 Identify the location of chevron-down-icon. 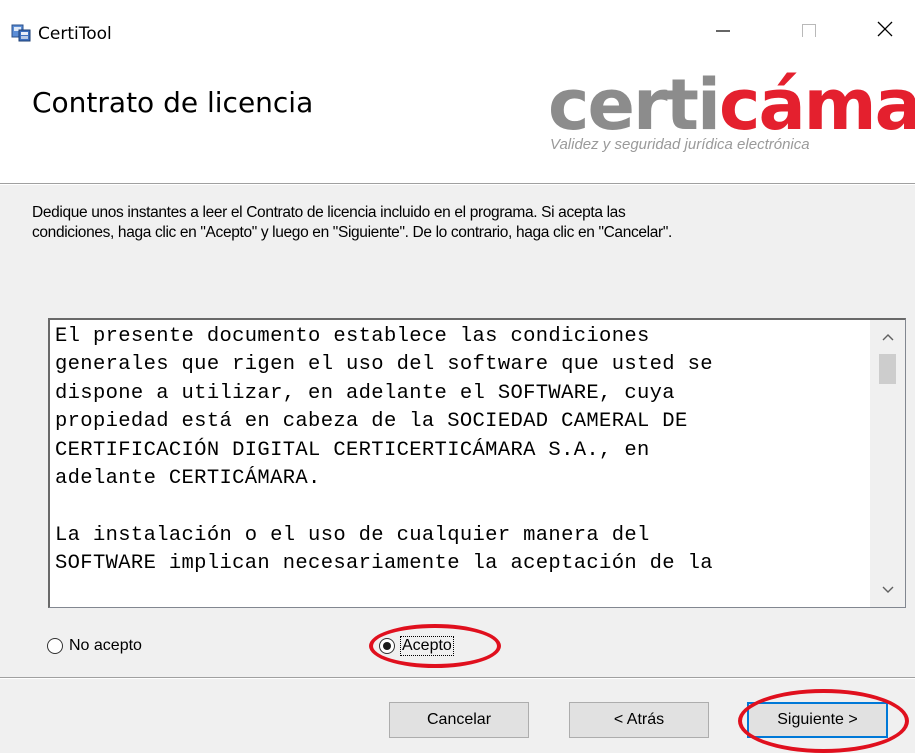
(888, 590).